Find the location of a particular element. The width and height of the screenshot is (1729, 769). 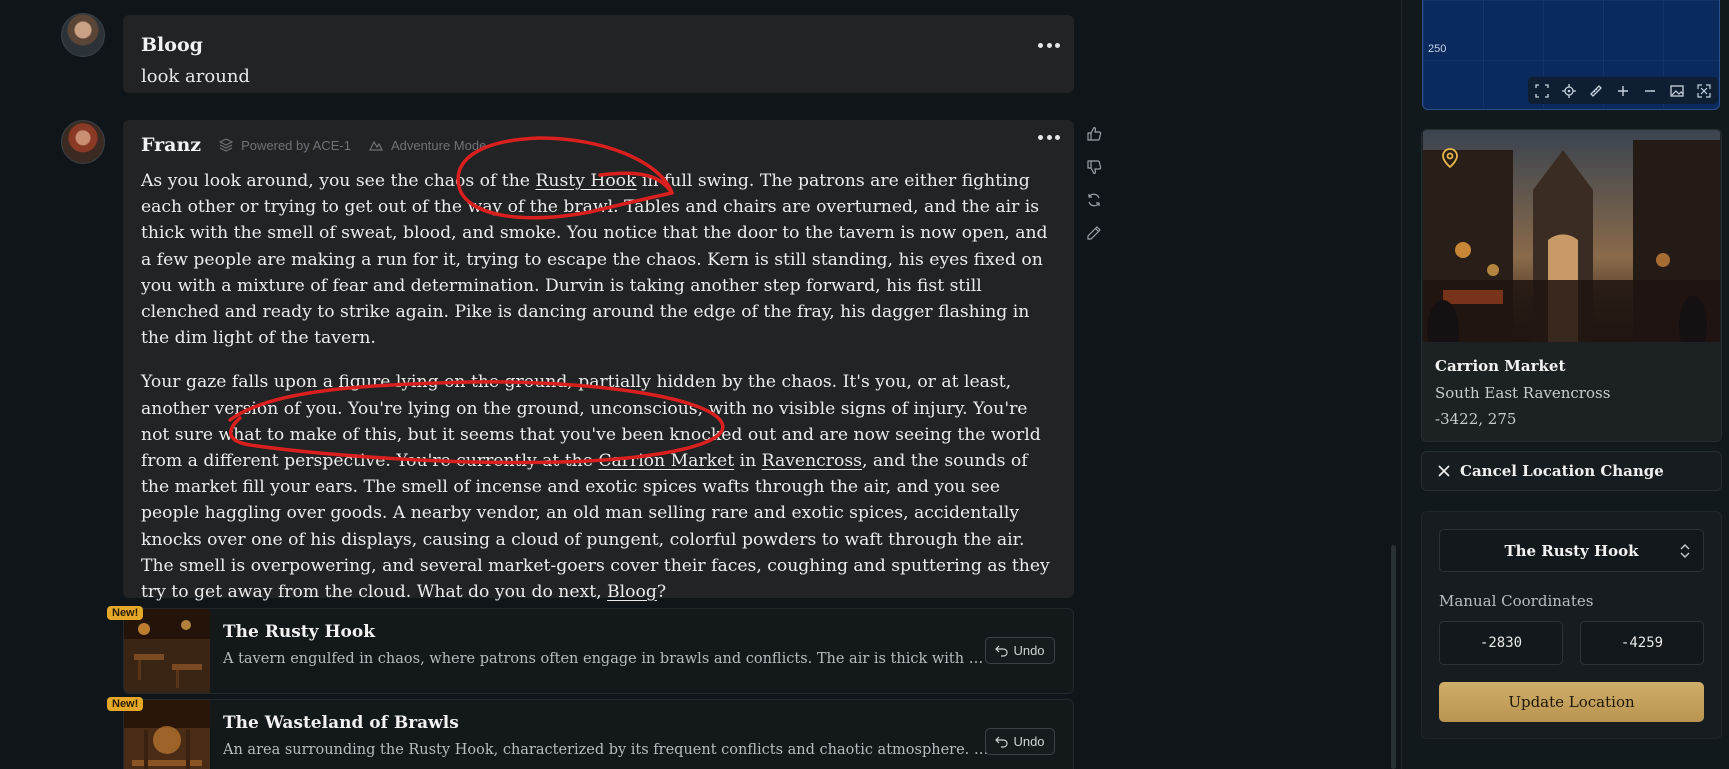

location-name: Carrion Market is located at coordinates (1500, 366).